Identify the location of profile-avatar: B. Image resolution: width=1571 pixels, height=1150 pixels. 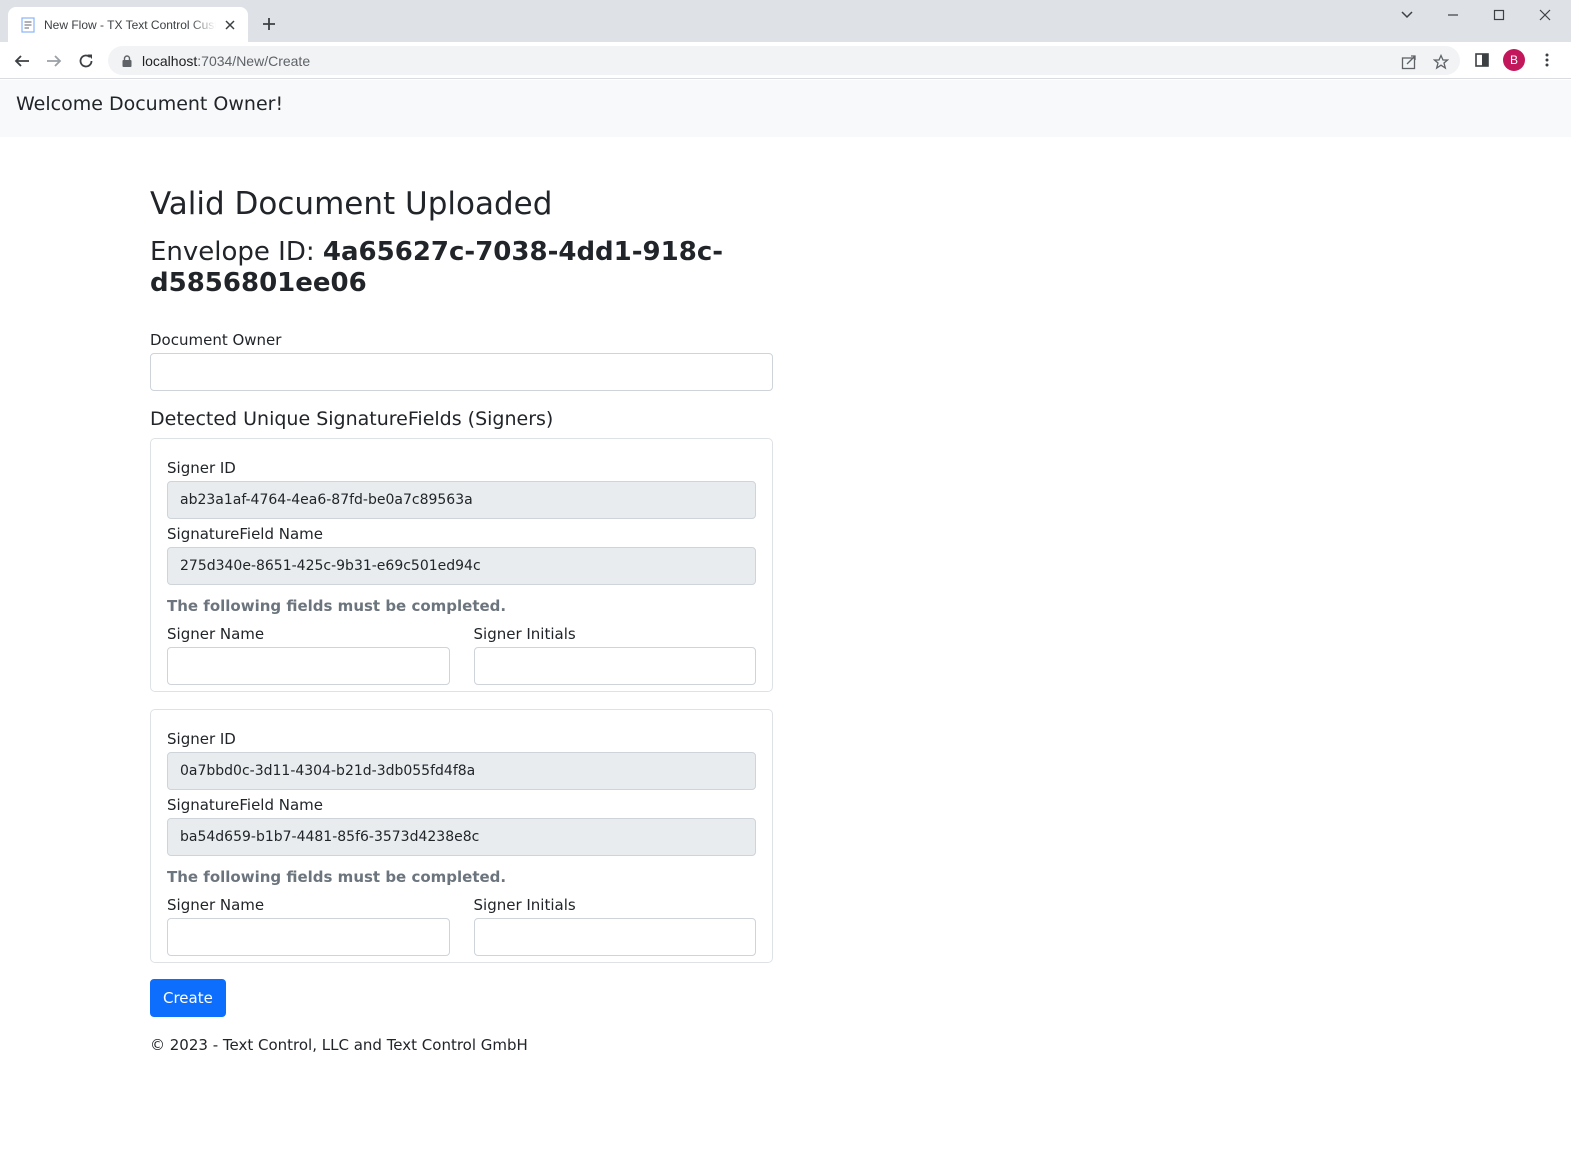
(1514, 60).